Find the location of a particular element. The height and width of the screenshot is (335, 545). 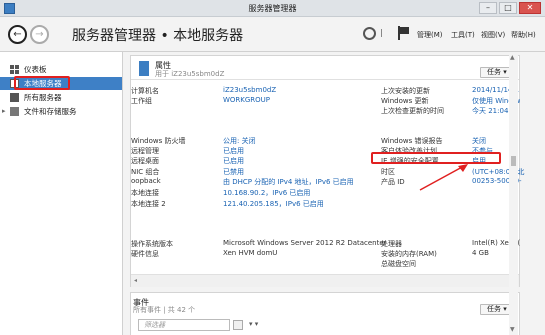

prop-label: Windows 错误报告 is located at coordinates (412, 141).